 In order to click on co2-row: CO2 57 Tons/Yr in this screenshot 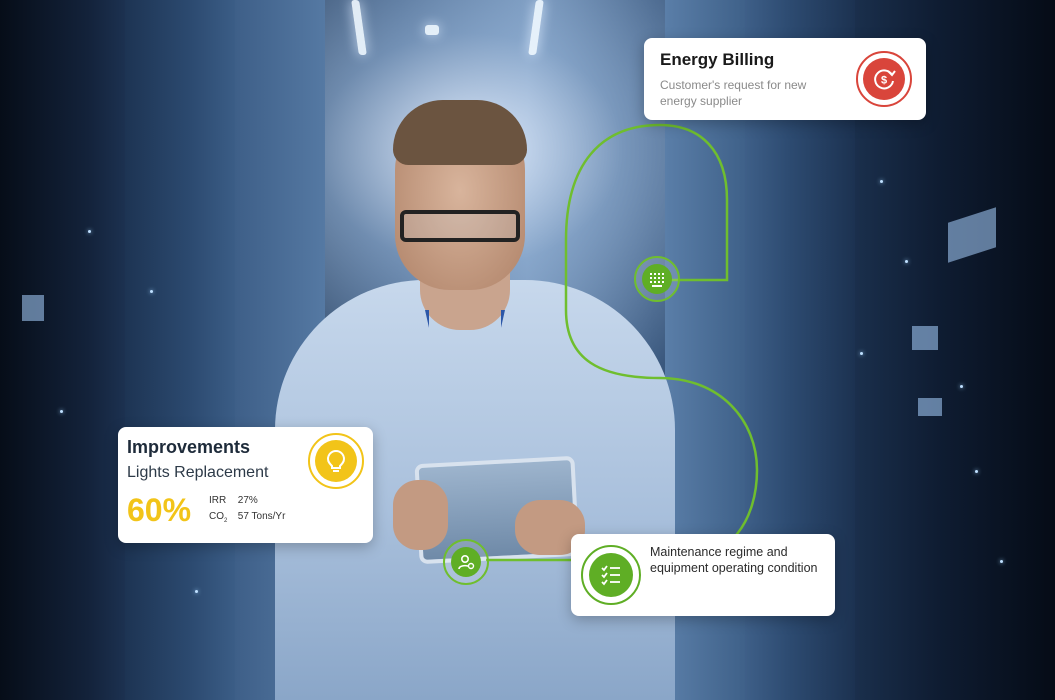, I will do `click(247, 519)`.